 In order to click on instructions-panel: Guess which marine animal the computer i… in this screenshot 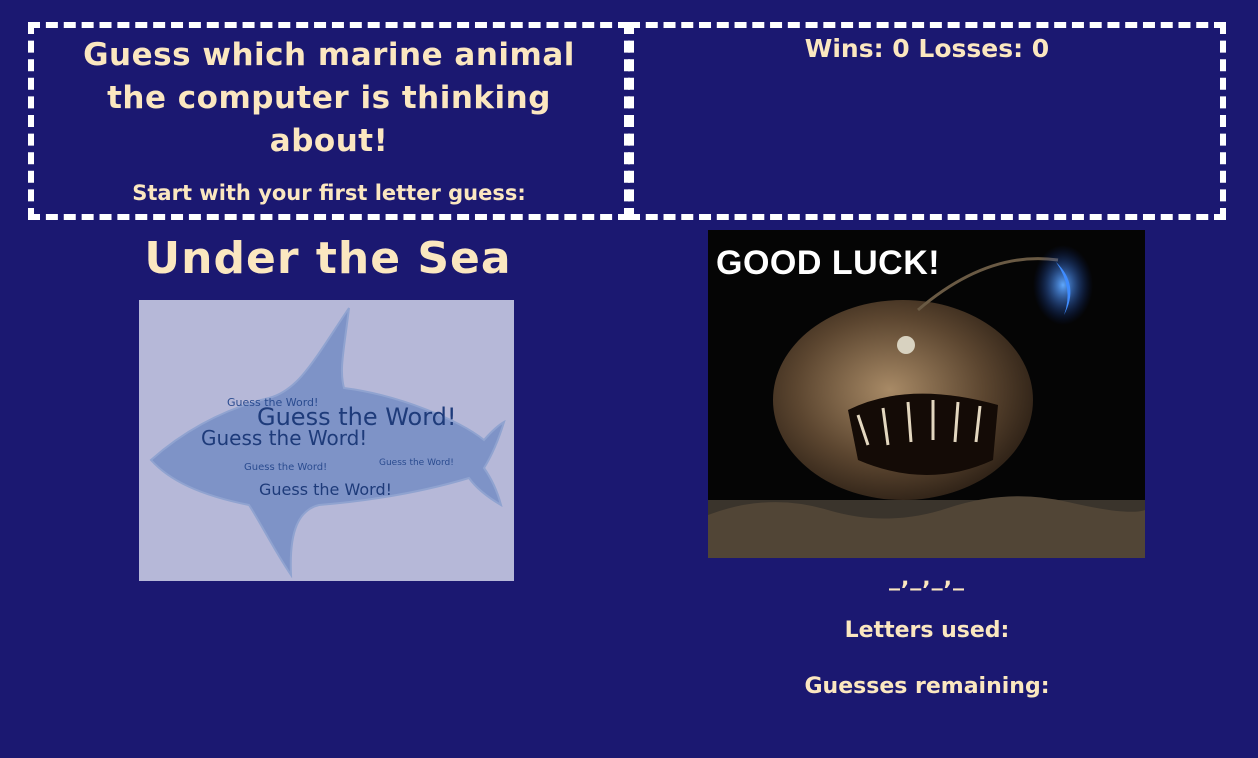, I will do `click(329, 121)`.